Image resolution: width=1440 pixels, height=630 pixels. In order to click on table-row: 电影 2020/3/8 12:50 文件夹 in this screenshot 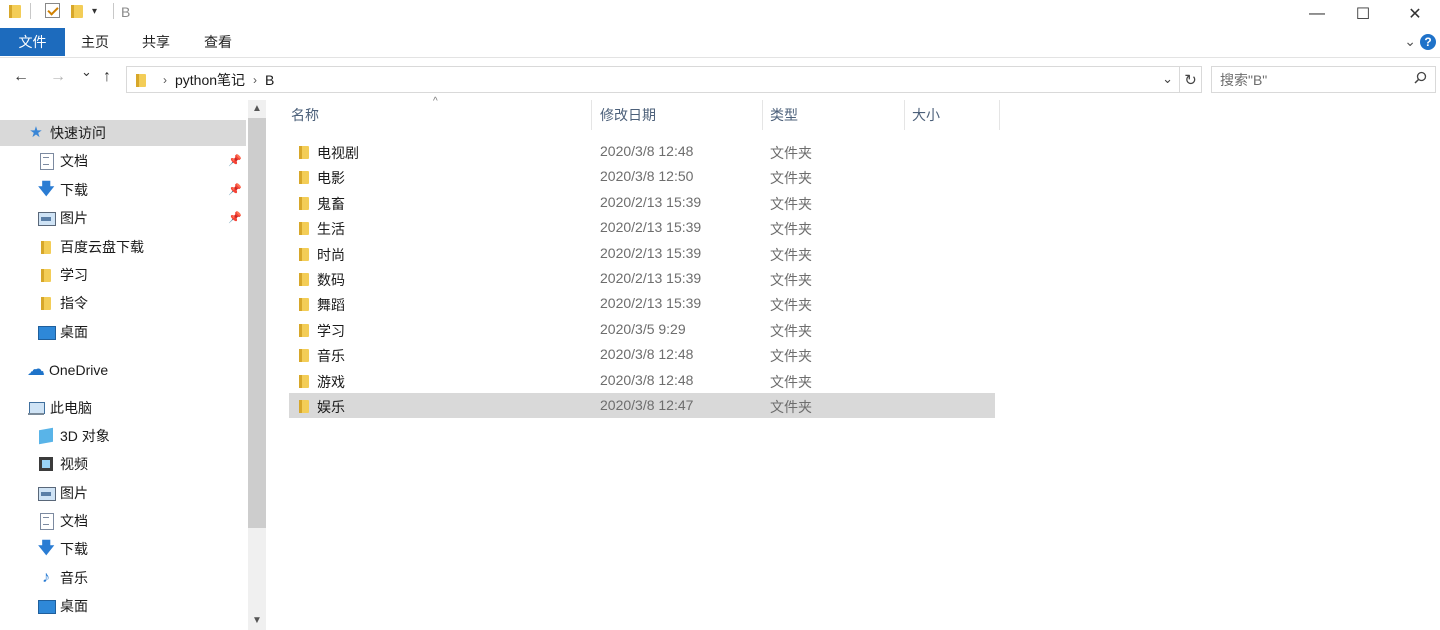, I will do `click(642, 176)`.